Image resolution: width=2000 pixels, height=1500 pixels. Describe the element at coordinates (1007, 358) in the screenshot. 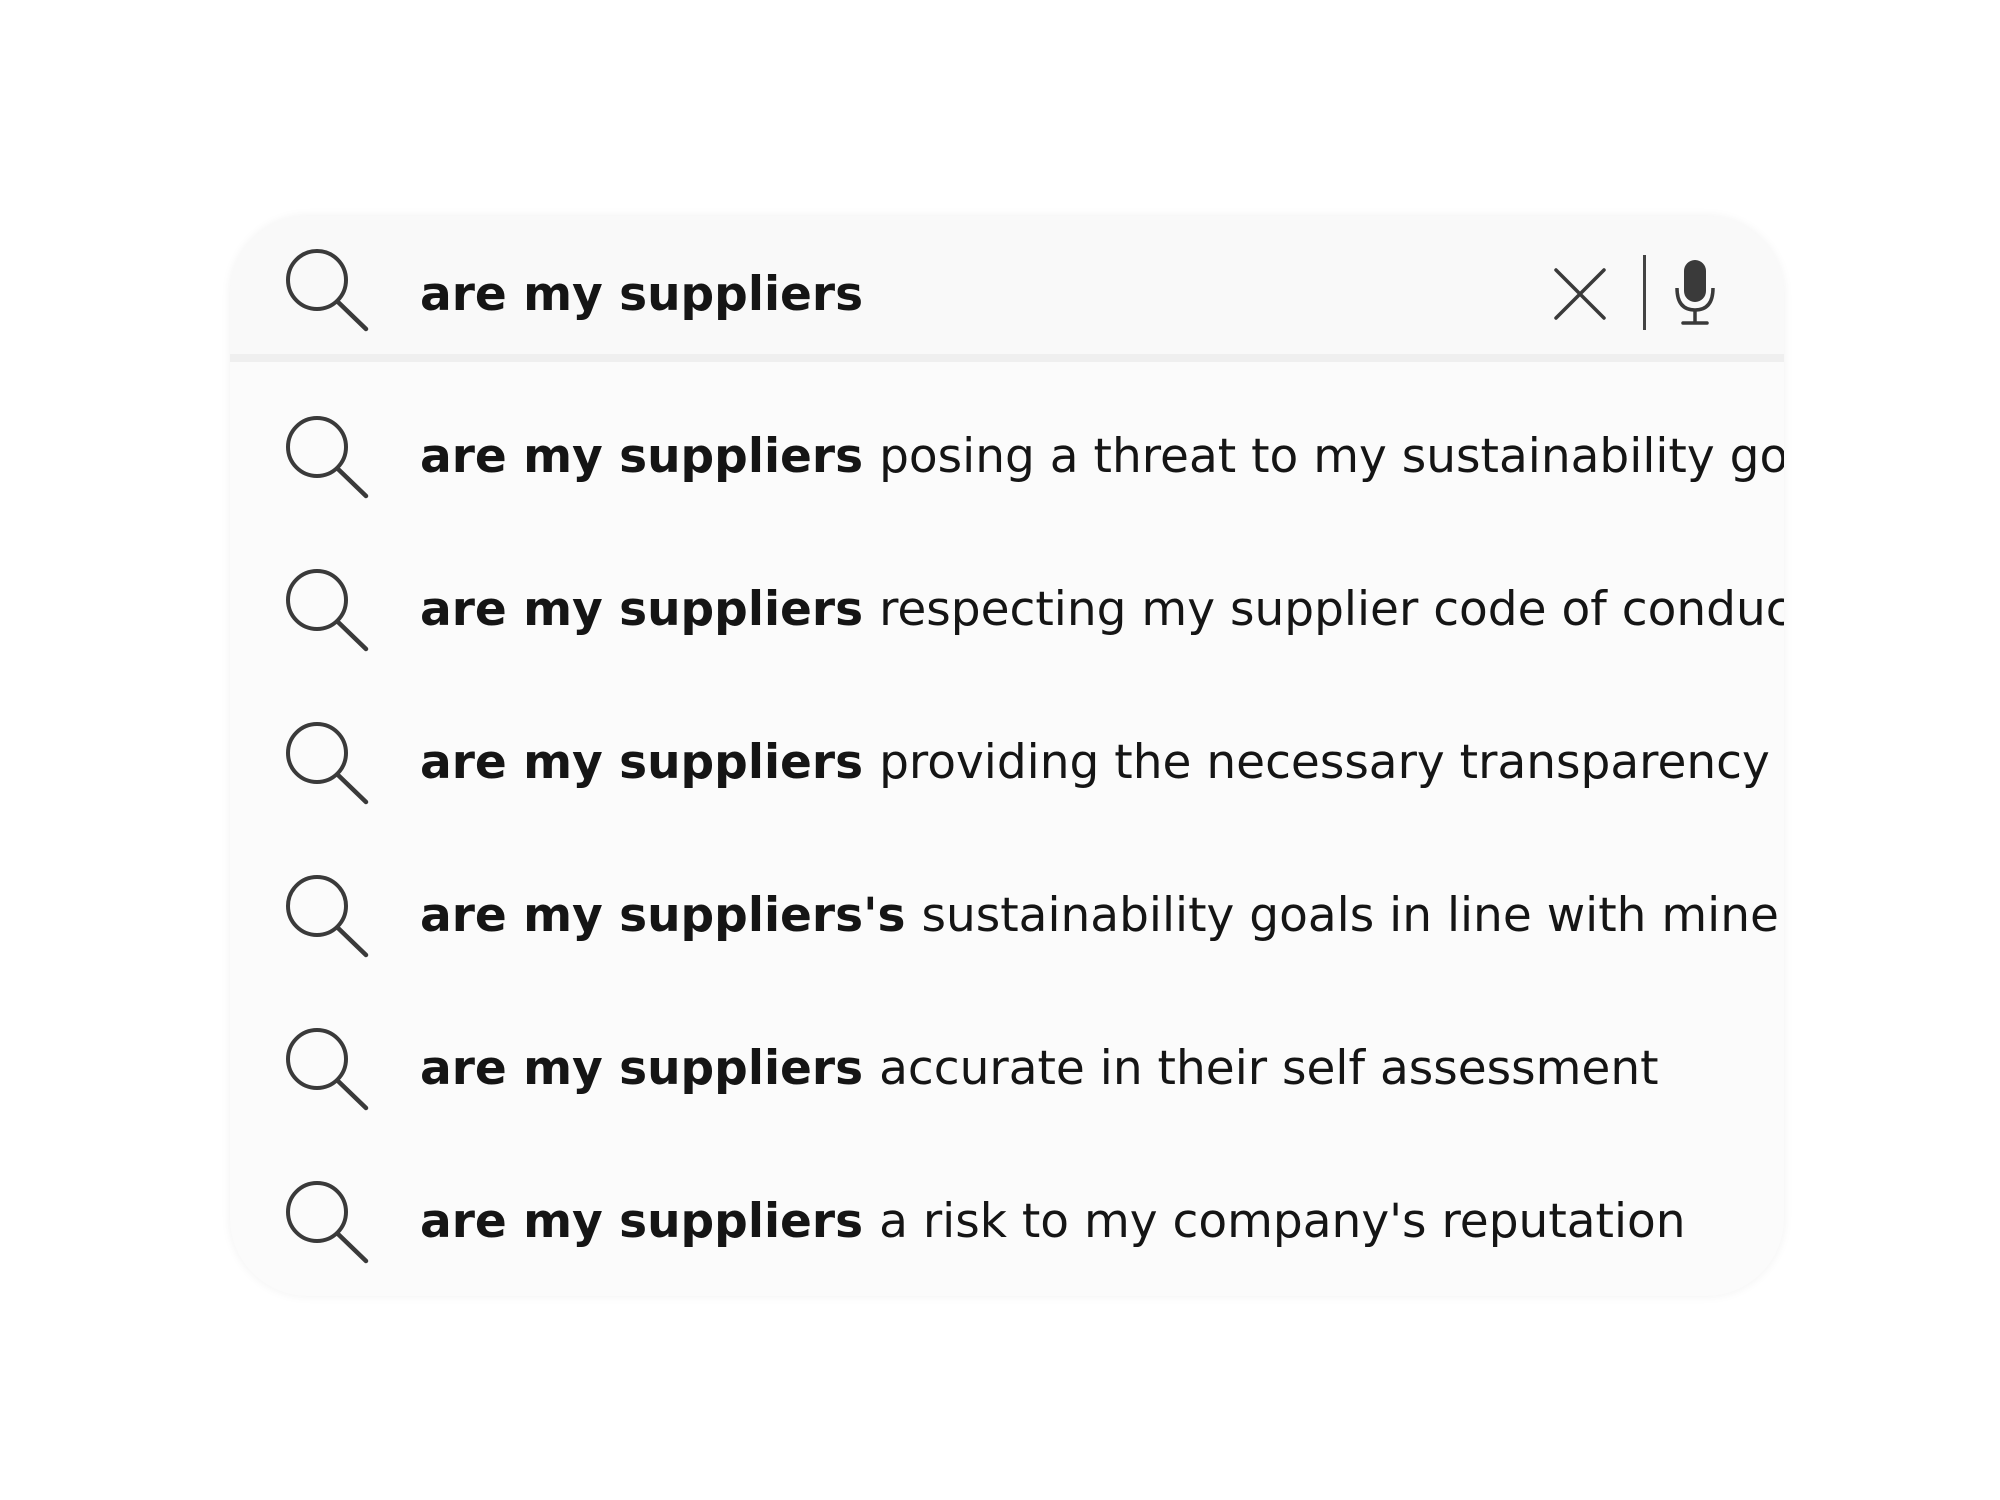

I see `search-bar-divider` at that location.